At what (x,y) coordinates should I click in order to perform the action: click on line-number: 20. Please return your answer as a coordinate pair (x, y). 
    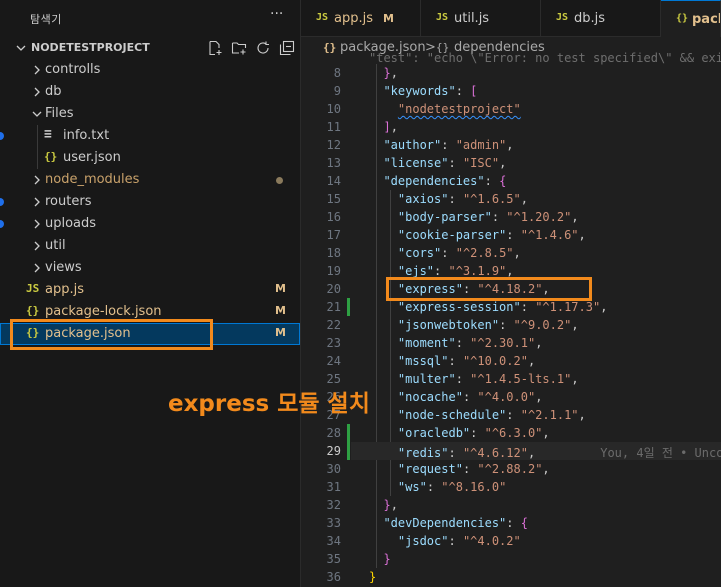
    Looking at the image, I should click on (333, 289).